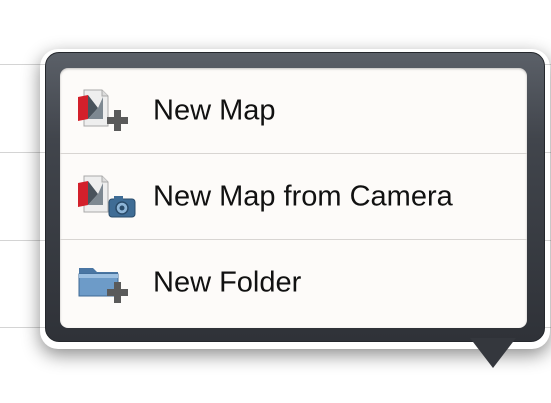 This screenshot has width=551, height=403. I want to click on menu-item-label: New Map from Camera, so click(303, 196).